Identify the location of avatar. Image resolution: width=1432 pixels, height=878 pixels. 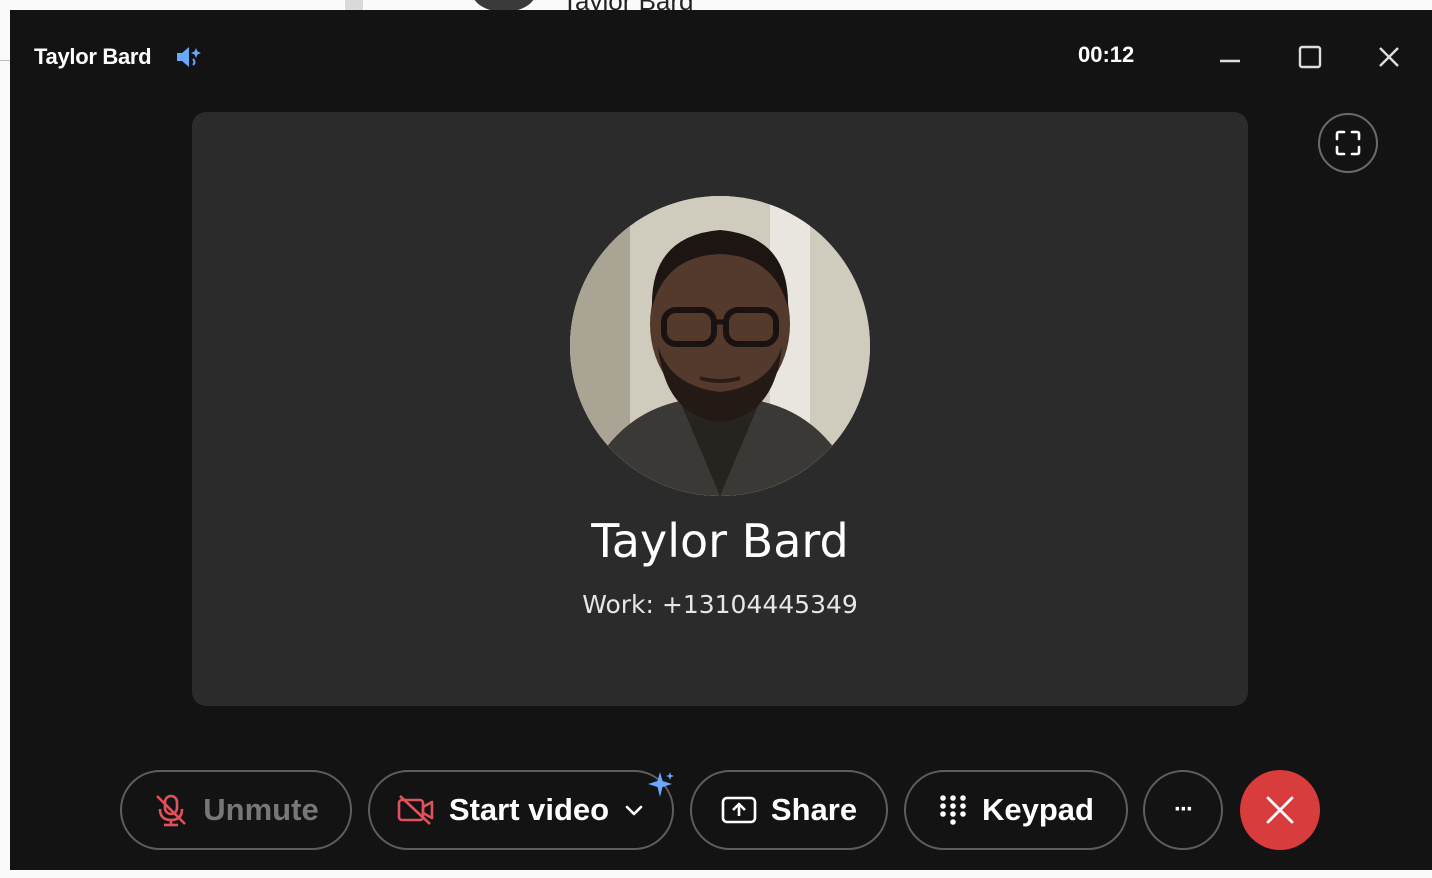
(720, 346).